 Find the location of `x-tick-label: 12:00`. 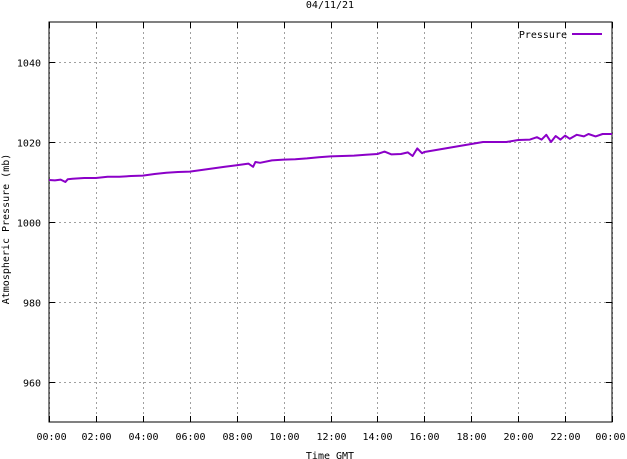

x-tick-label: 12:00 is located at coordinates (331, 437).